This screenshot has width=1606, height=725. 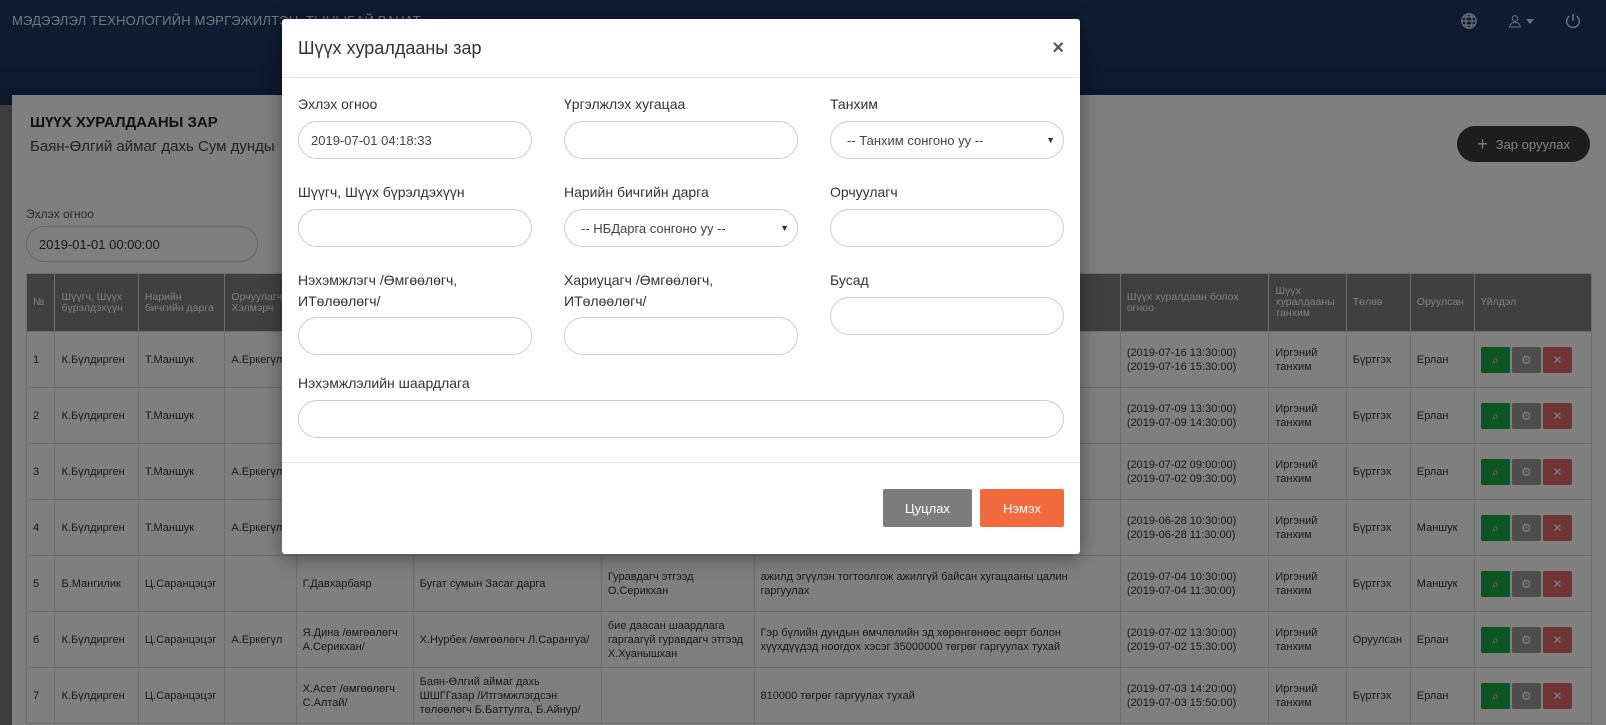 I want to click on duration-label: Үргэлжлэх хугацаа, so click(x=625, y=104).